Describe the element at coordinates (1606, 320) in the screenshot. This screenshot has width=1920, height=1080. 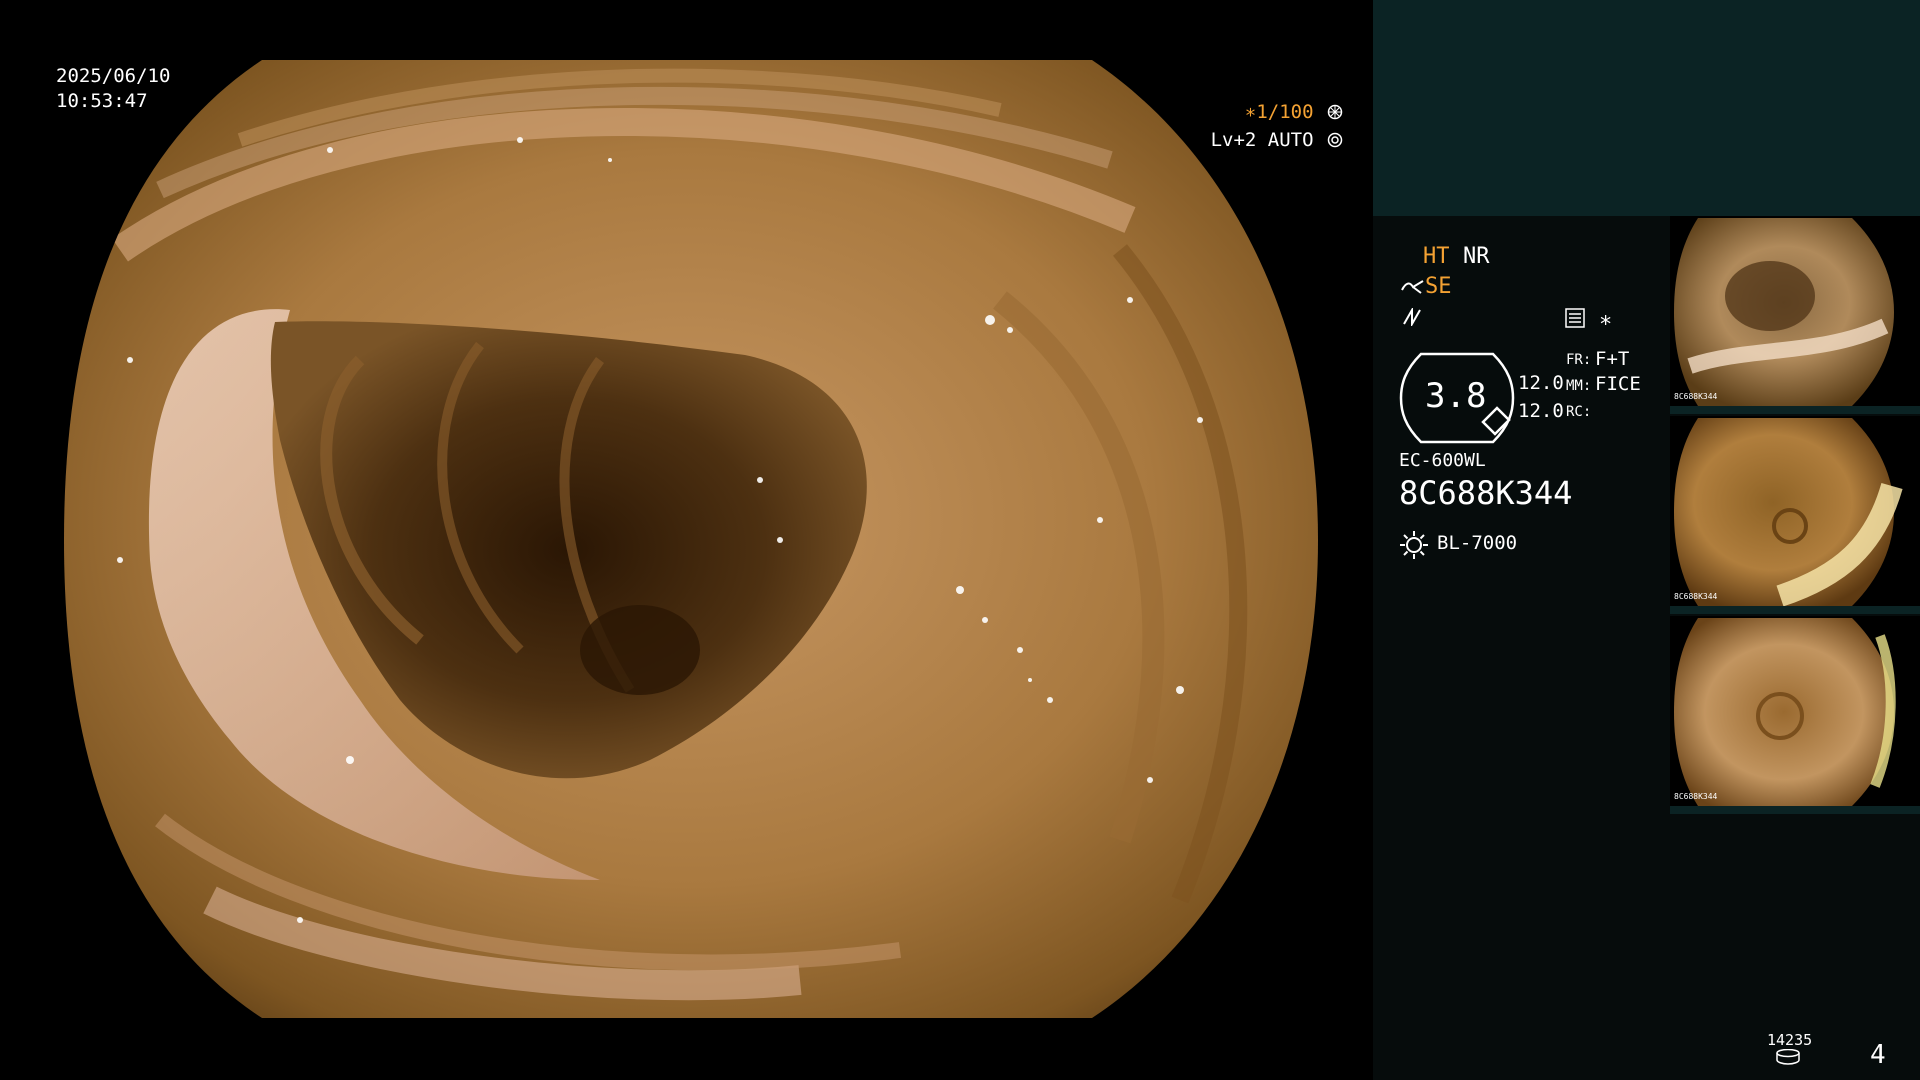
I see `asterisk-marker: ∗` at that location.